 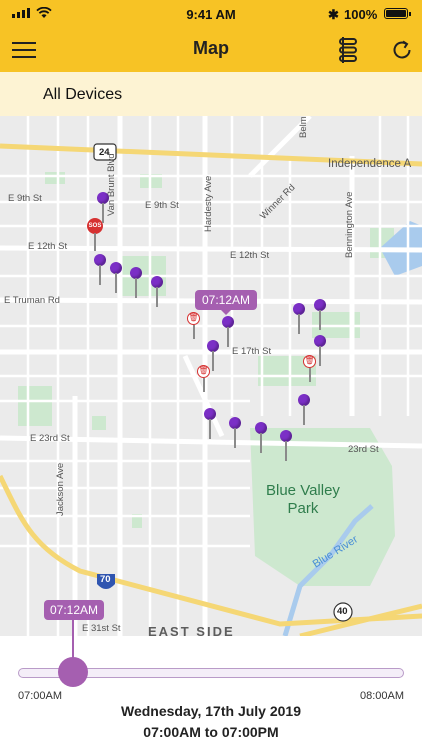 What do you see at coordinates (361, 14) in the screenshot?
I see `battery-percent: 100%` at bounding box center [361, 14].